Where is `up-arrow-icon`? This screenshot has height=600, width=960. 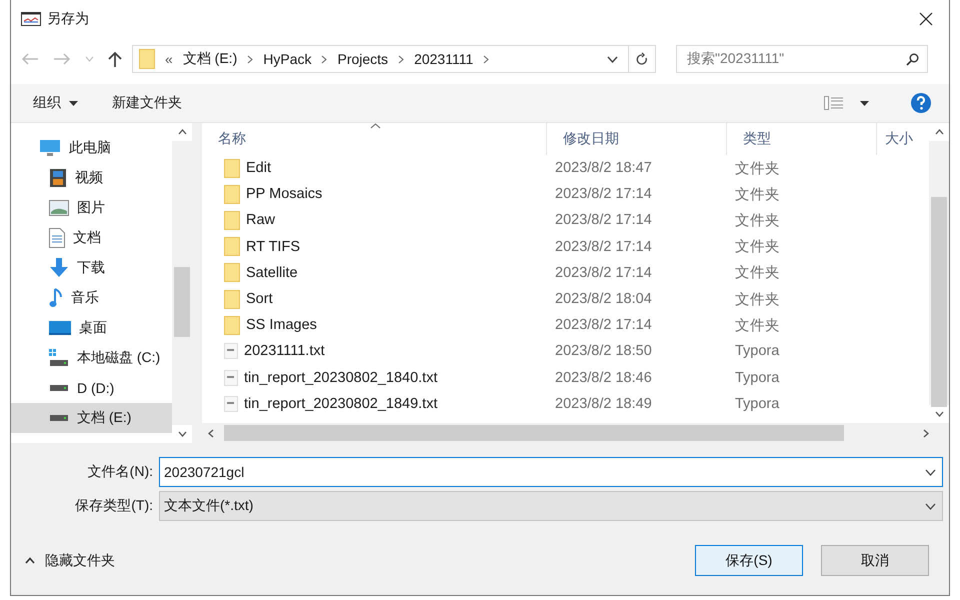 up-arrow-icon is located at coordinates (115, 59).